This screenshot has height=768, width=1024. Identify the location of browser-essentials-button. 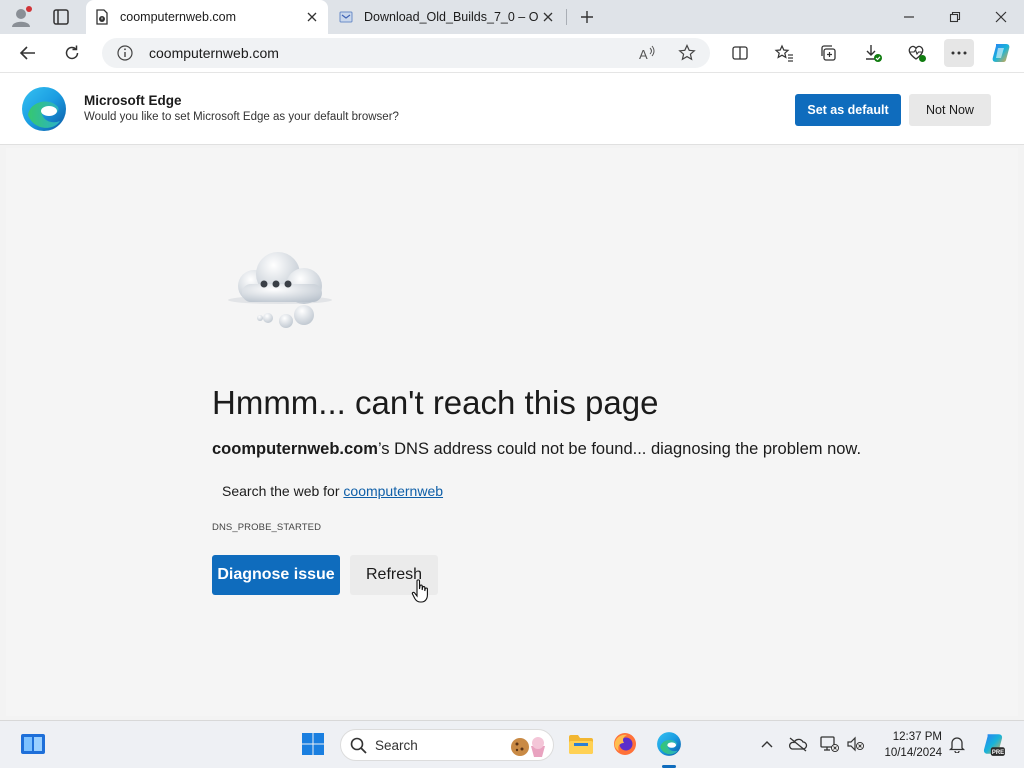
(917, 53).